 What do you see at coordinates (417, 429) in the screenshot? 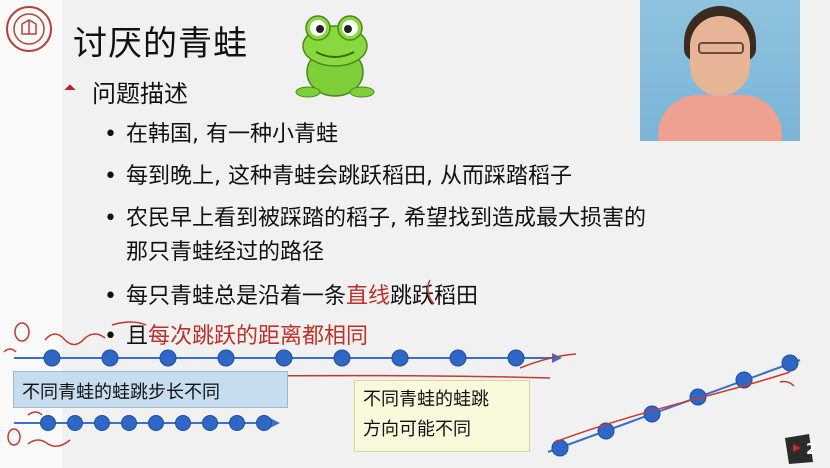
I see `callout-direction-line2: 方向可能不同` at bounding box center [417, 429].